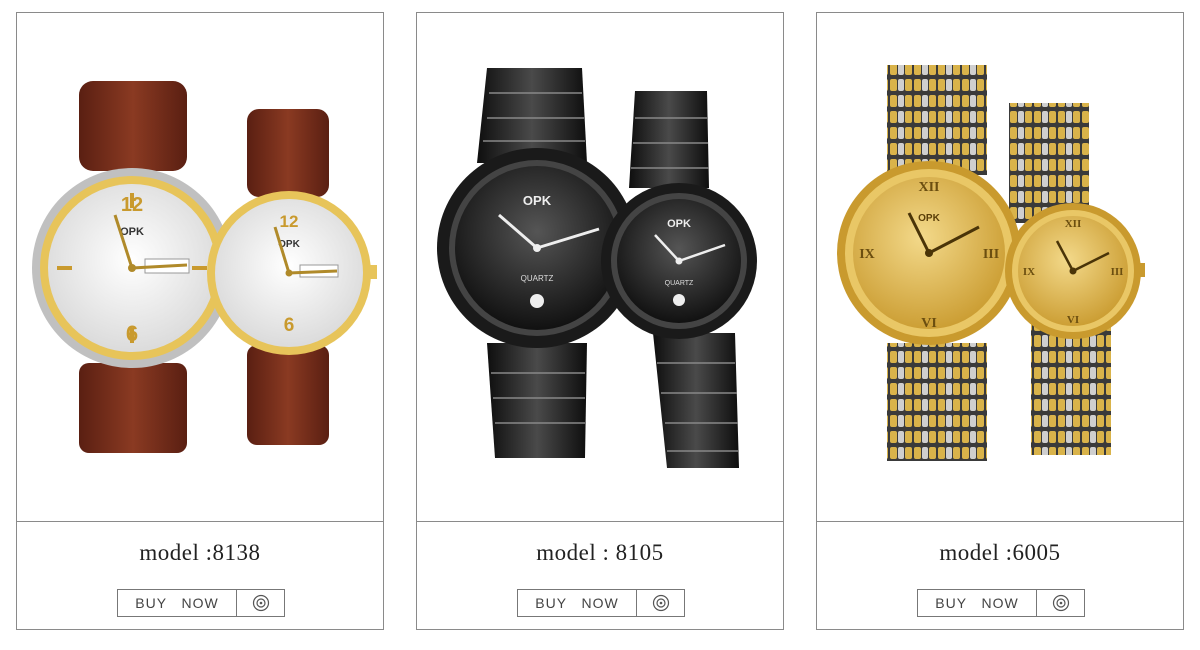 The height and width of the screenshot is (650, 1200). Describe the element at coordinates (1000, 552) in the screenshot. I see `model-number: model :6005` at that location.